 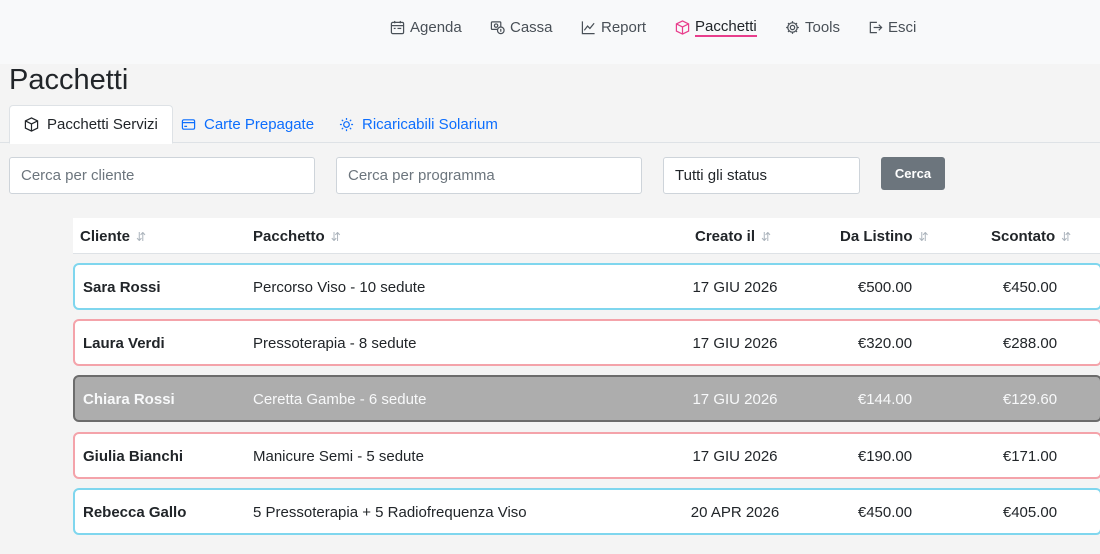 I want to click on tab-pacchetti-servizi-label: Pacchetti Servizi, so click(x=102, y=124).